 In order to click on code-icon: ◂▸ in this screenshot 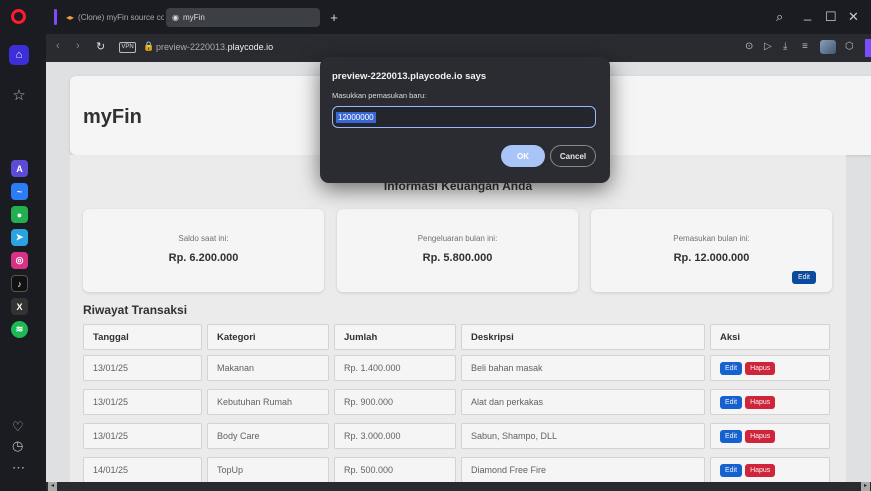, I will do `click(70, 17)`.